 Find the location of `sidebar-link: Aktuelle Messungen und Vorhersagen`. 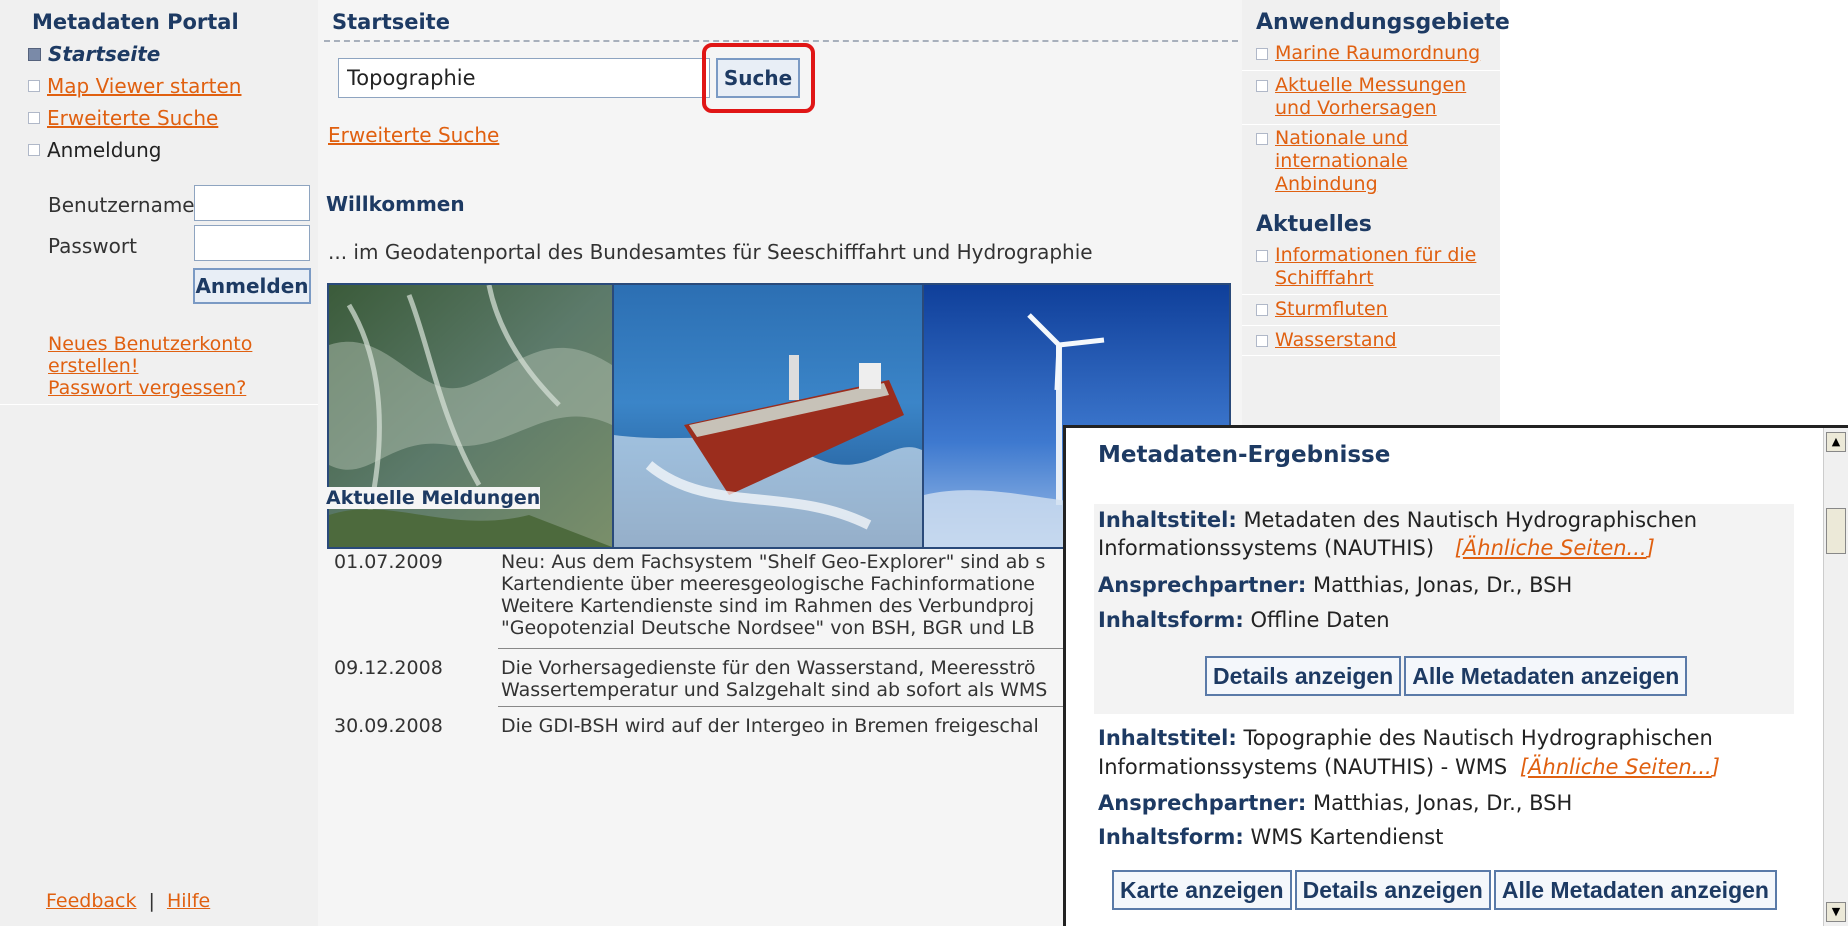

sidebar-link: Aktuelle Messungen und Vorhersagen is located at coordinates (1370, 97).